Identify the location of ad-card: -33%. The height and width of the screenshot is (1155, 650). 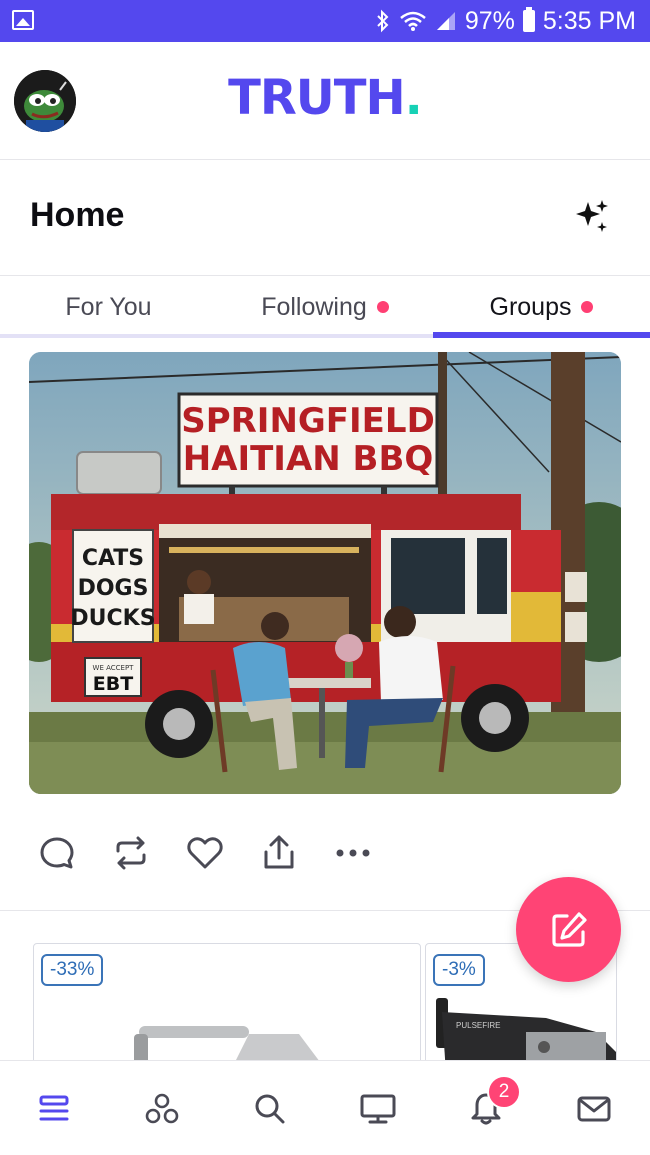
(227, 1008).